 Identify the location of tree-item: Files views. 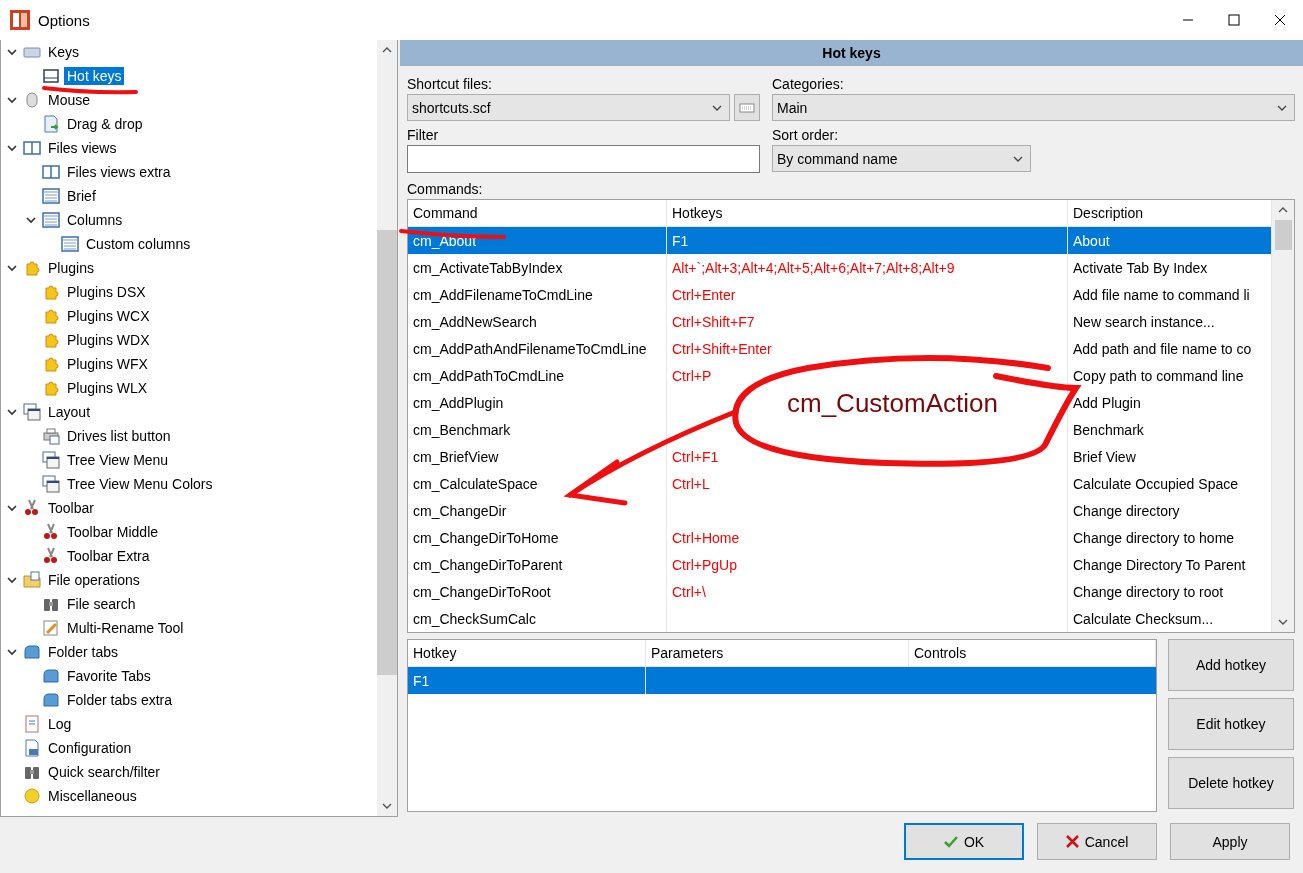
(82, 148).